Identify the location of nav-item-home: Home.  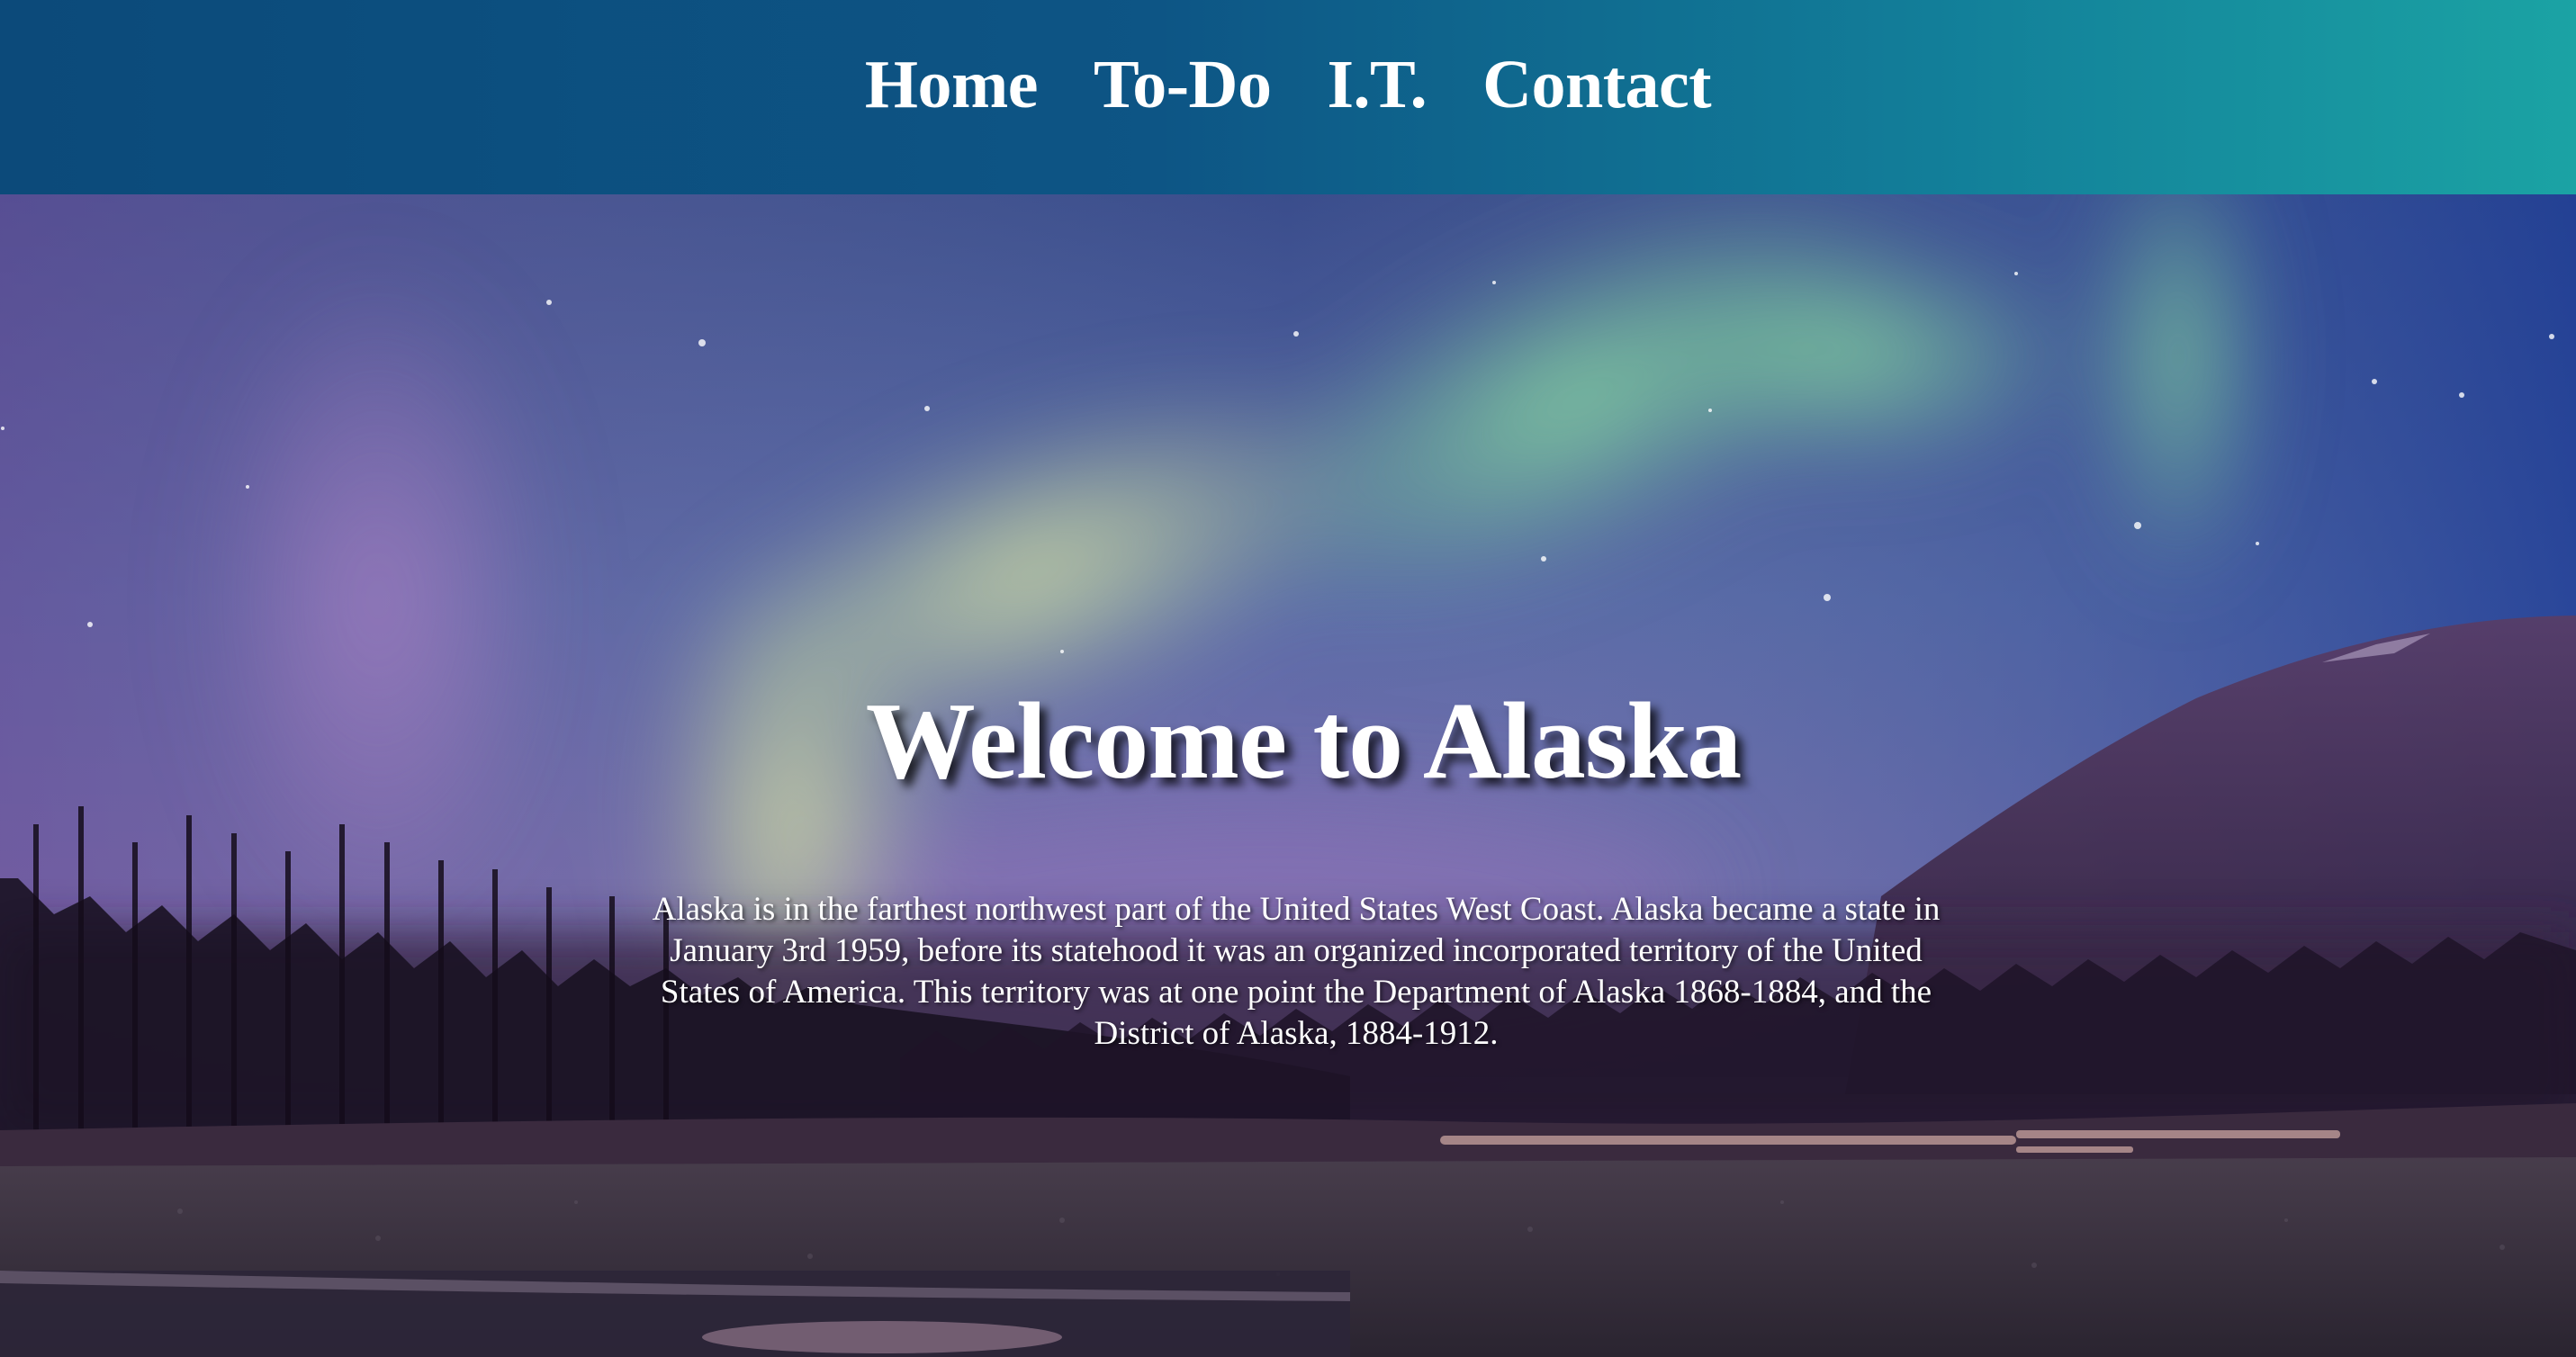
(952, 85).